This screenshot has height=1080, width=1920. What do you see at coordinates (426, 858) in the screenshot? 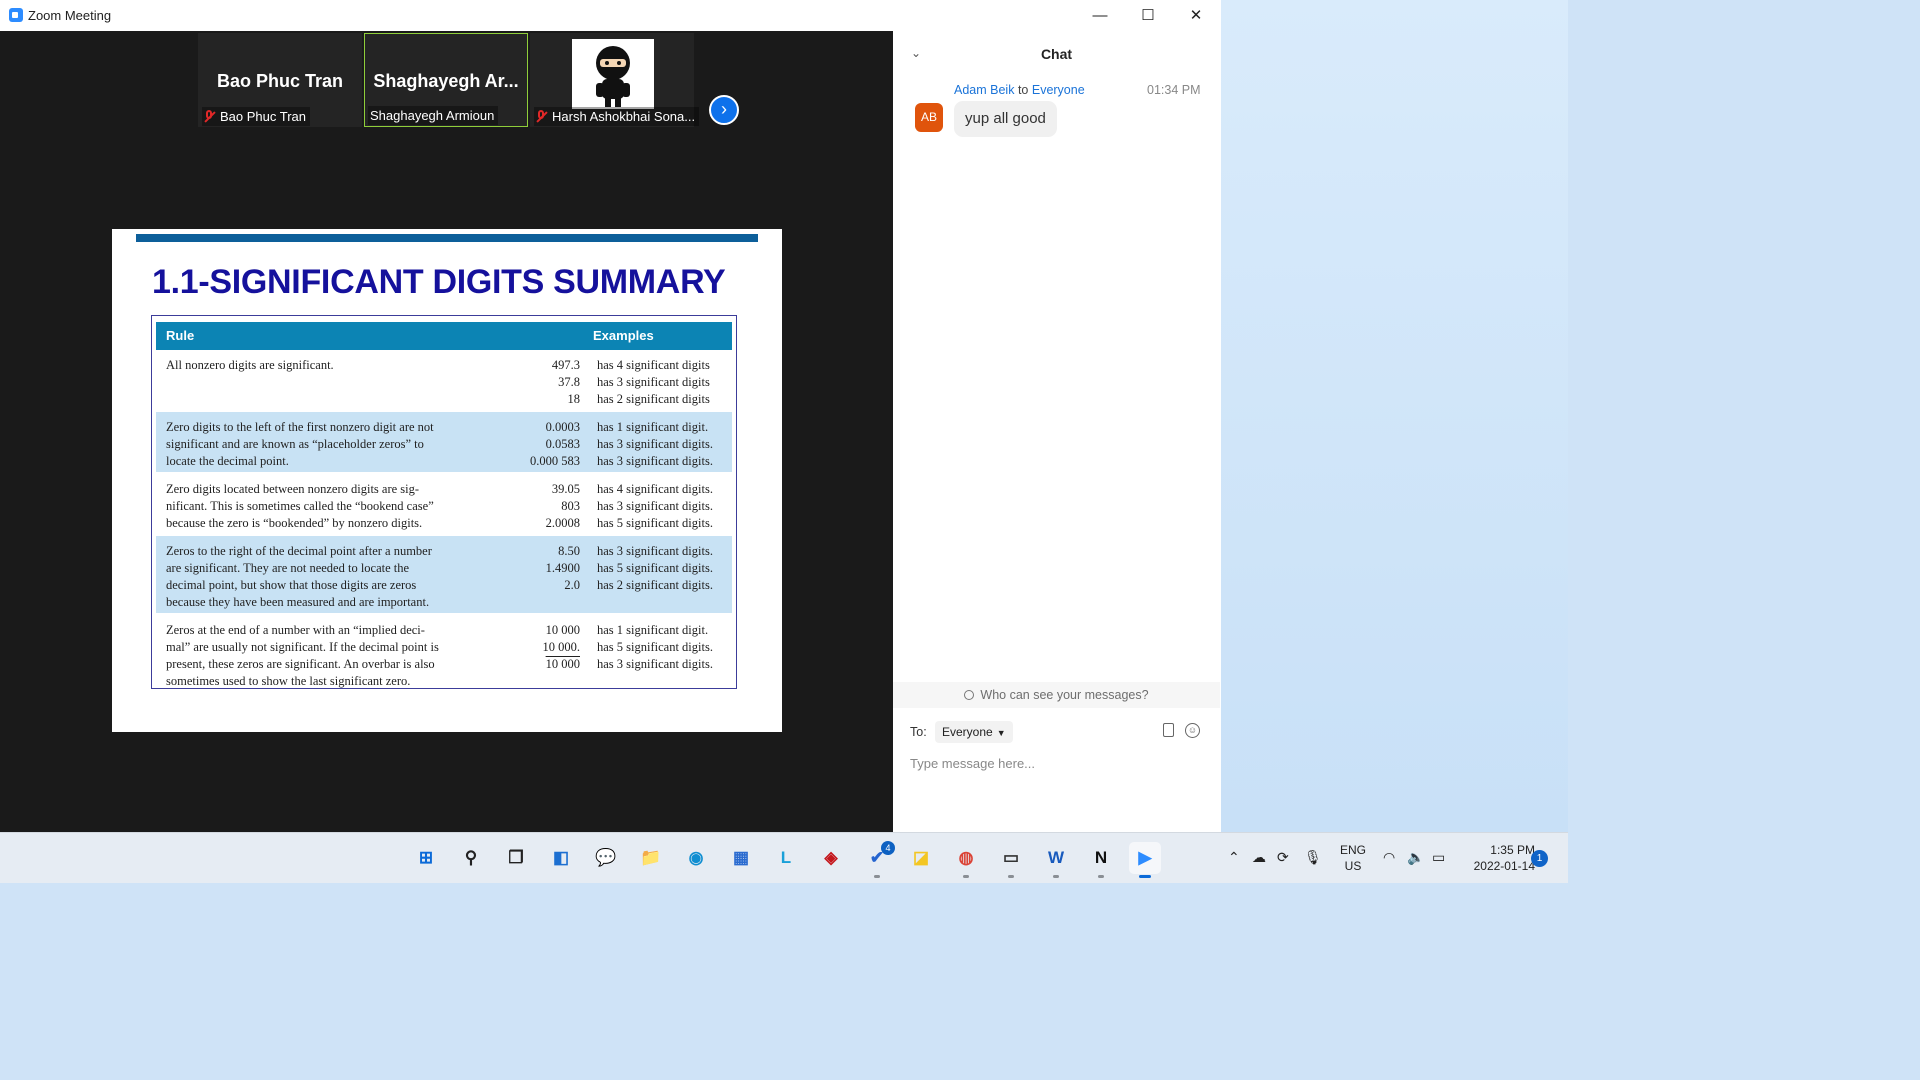
I see `windows-start-icon: ⊞` at bounding box center [426, 858].